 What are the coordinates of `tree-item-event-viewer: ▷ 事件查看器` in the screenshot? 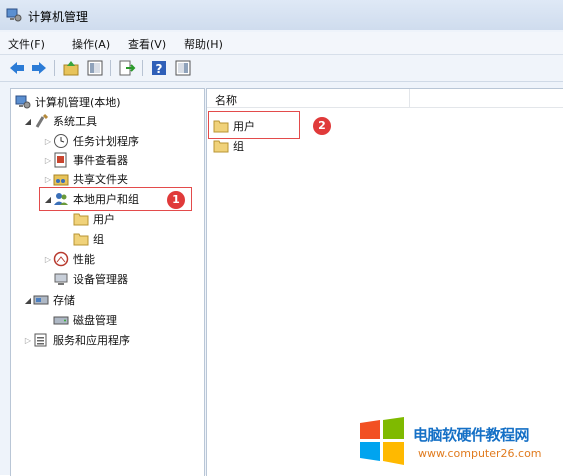 It's located at (85, 160).